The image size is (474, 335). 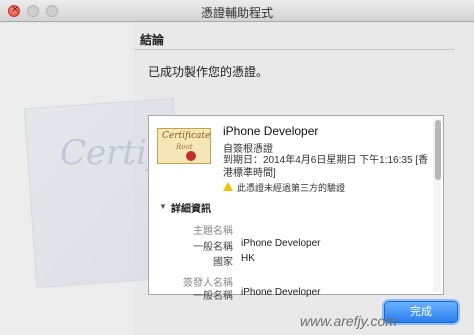 What do you see at coordinates (348, 321) in the screenshot?
I see `site-watermark: www.arefjy.com` at bounding box center [348, 321].